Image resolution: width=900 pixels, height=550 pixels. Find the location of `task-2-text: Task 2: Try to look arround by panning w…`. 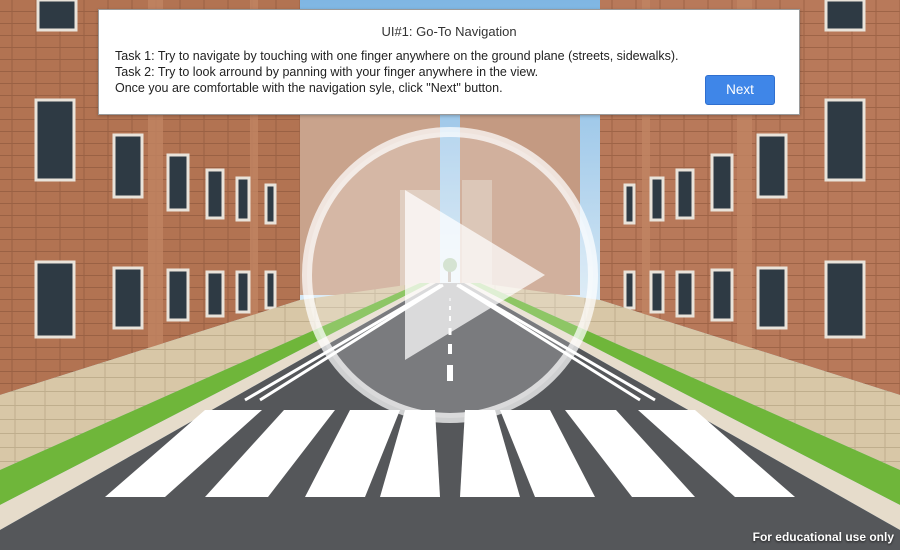

task-2-text: Task 2: Try to look arround by panning w… is located at coordinates (327, 72).